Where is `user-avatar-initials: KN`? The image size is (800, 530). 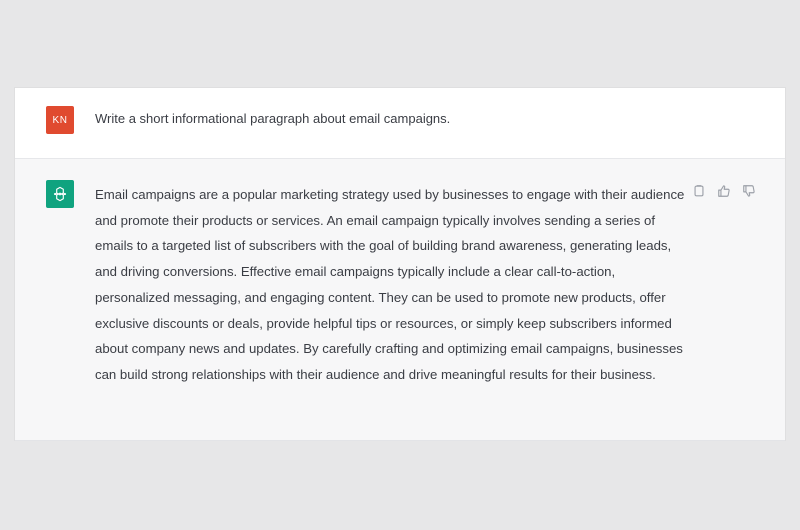
user-avatar-initials: KN is located at coordinates (60, 120).